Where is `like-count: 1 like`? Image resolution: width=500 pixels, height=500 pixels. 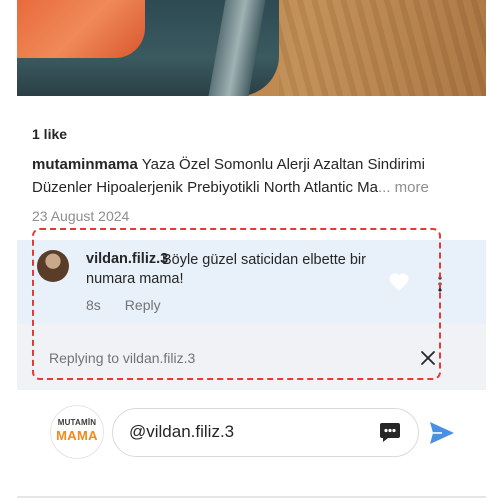 like-count: 1 like is located at coordinates (49, 134).